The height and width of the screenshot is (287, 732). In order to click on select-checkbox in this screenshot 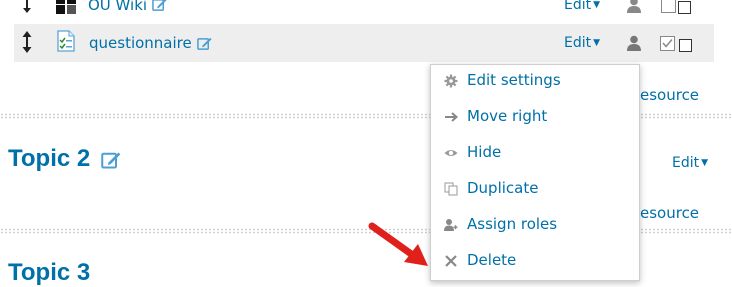, I will do `click(685, 45)`.